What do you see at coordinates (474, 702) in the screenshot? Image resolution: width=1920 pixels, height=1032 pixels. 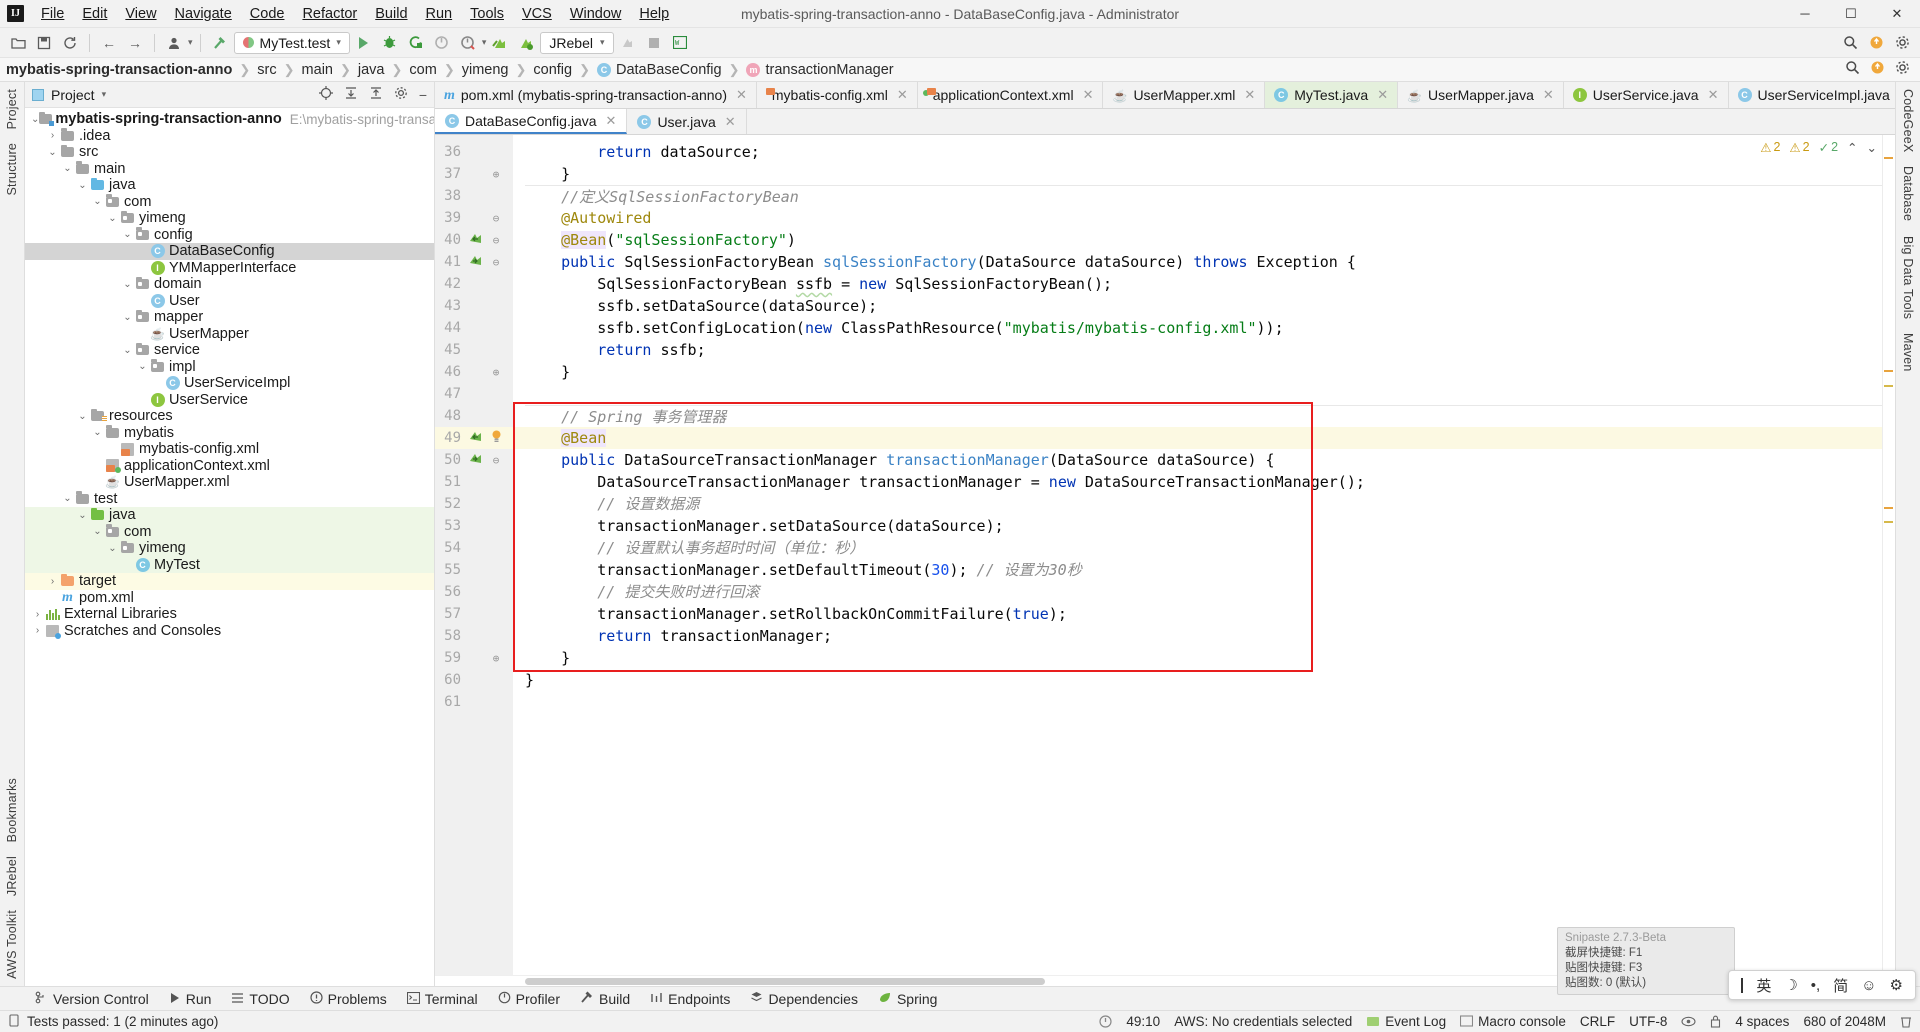 I see `gutter-line-61: 61` at bounding box center [474, 702].